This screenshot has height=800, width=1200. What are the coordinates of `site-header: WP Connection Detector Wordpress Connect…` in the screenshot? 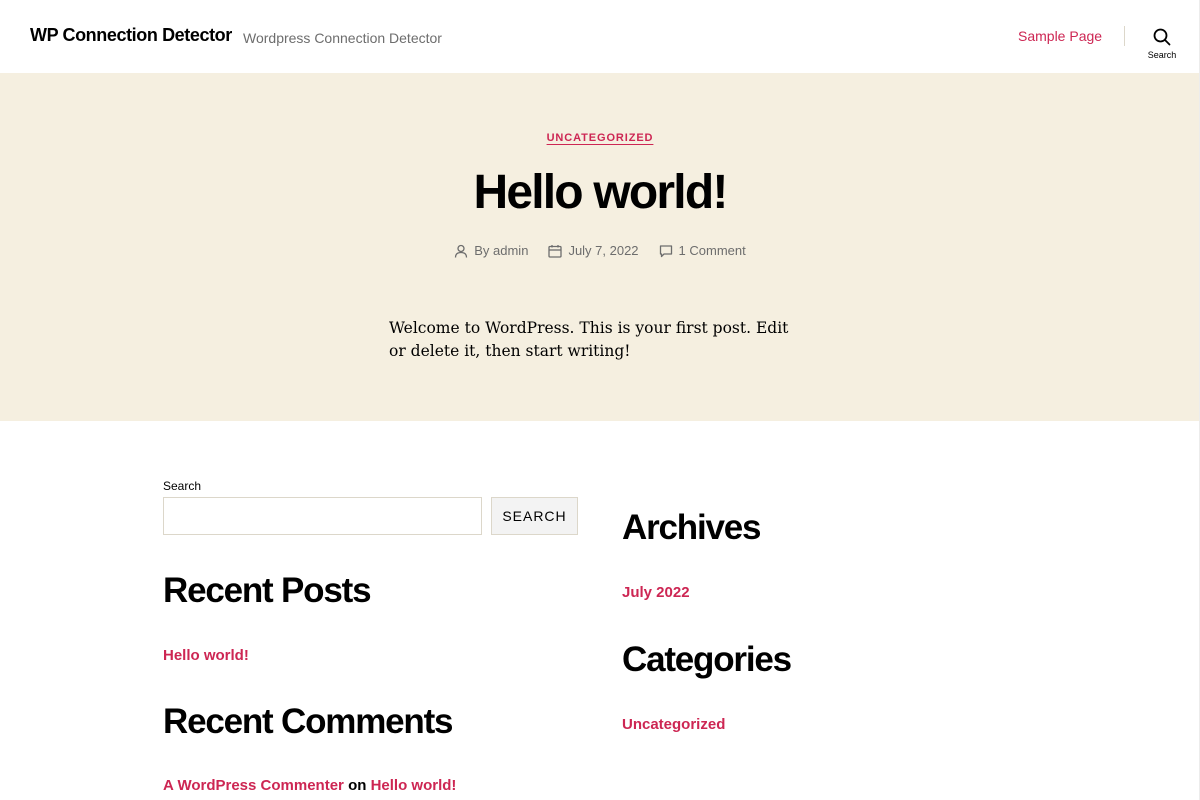 It's located at (600, 36).